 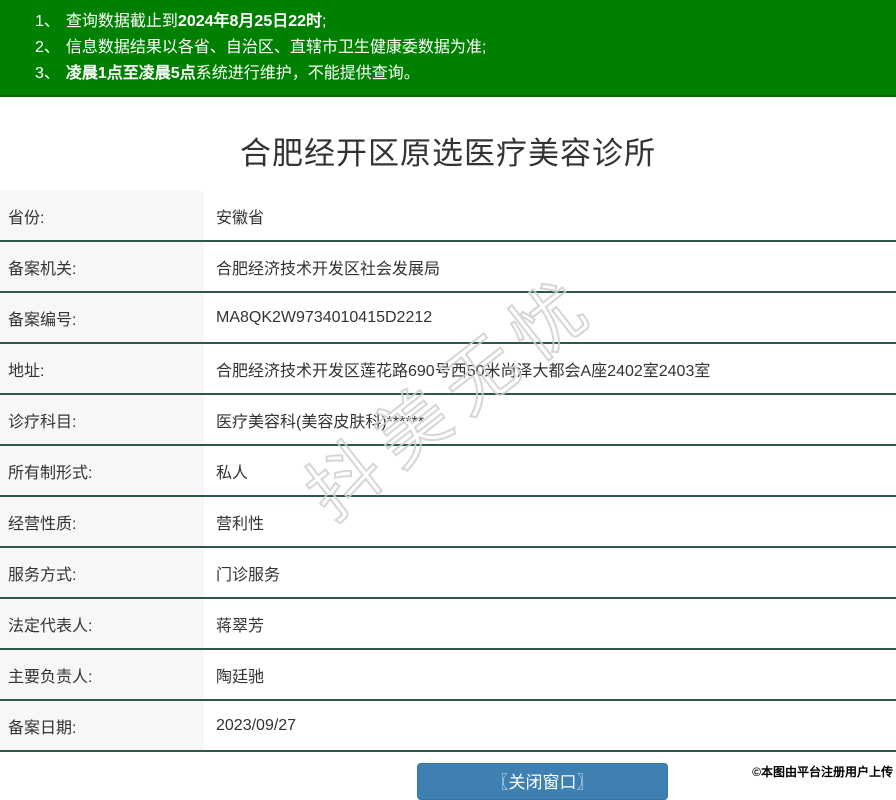 I want to click on field-label: 经营性质:, so click(x=102, y=522).